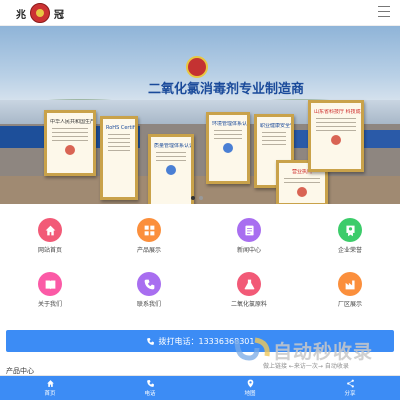 Image resolution: width=400 pixels, height=400 pixels. I want to click on grid-item-label: 产品展示, so click(148, 250).